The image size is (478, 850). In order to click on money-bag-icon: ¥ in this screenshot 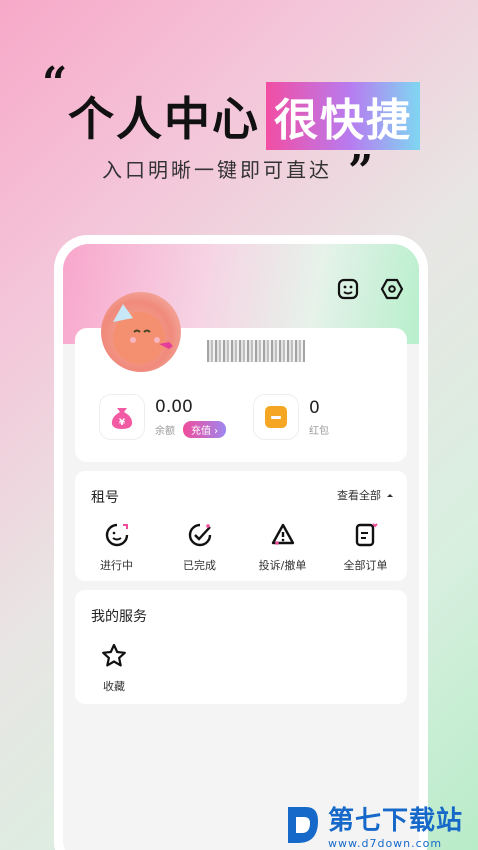, I will do `click(122, 417)`.